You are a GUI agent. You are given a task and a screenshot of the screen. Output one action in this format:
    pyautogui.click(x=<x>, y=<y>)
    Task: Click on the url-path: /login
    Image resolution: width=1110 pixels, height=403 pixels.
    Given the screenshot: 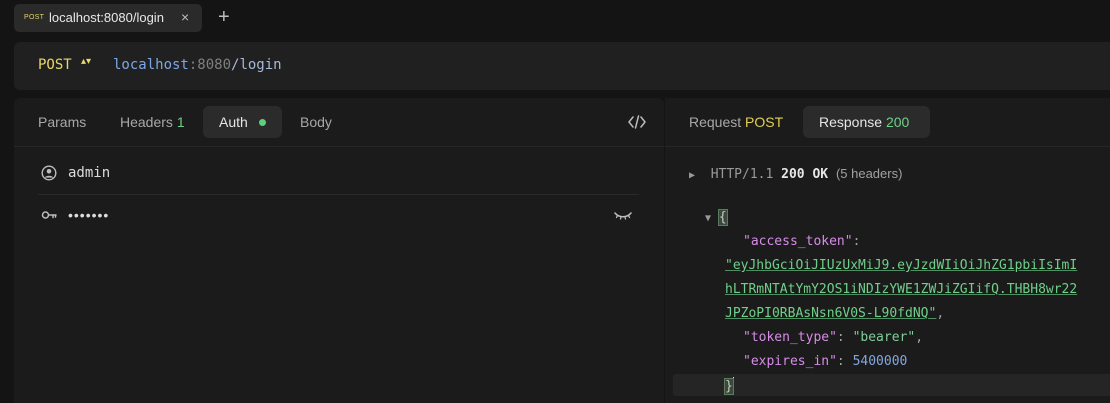 What is the action you would take?
    pyautogui.click(x=256, y=65)
    